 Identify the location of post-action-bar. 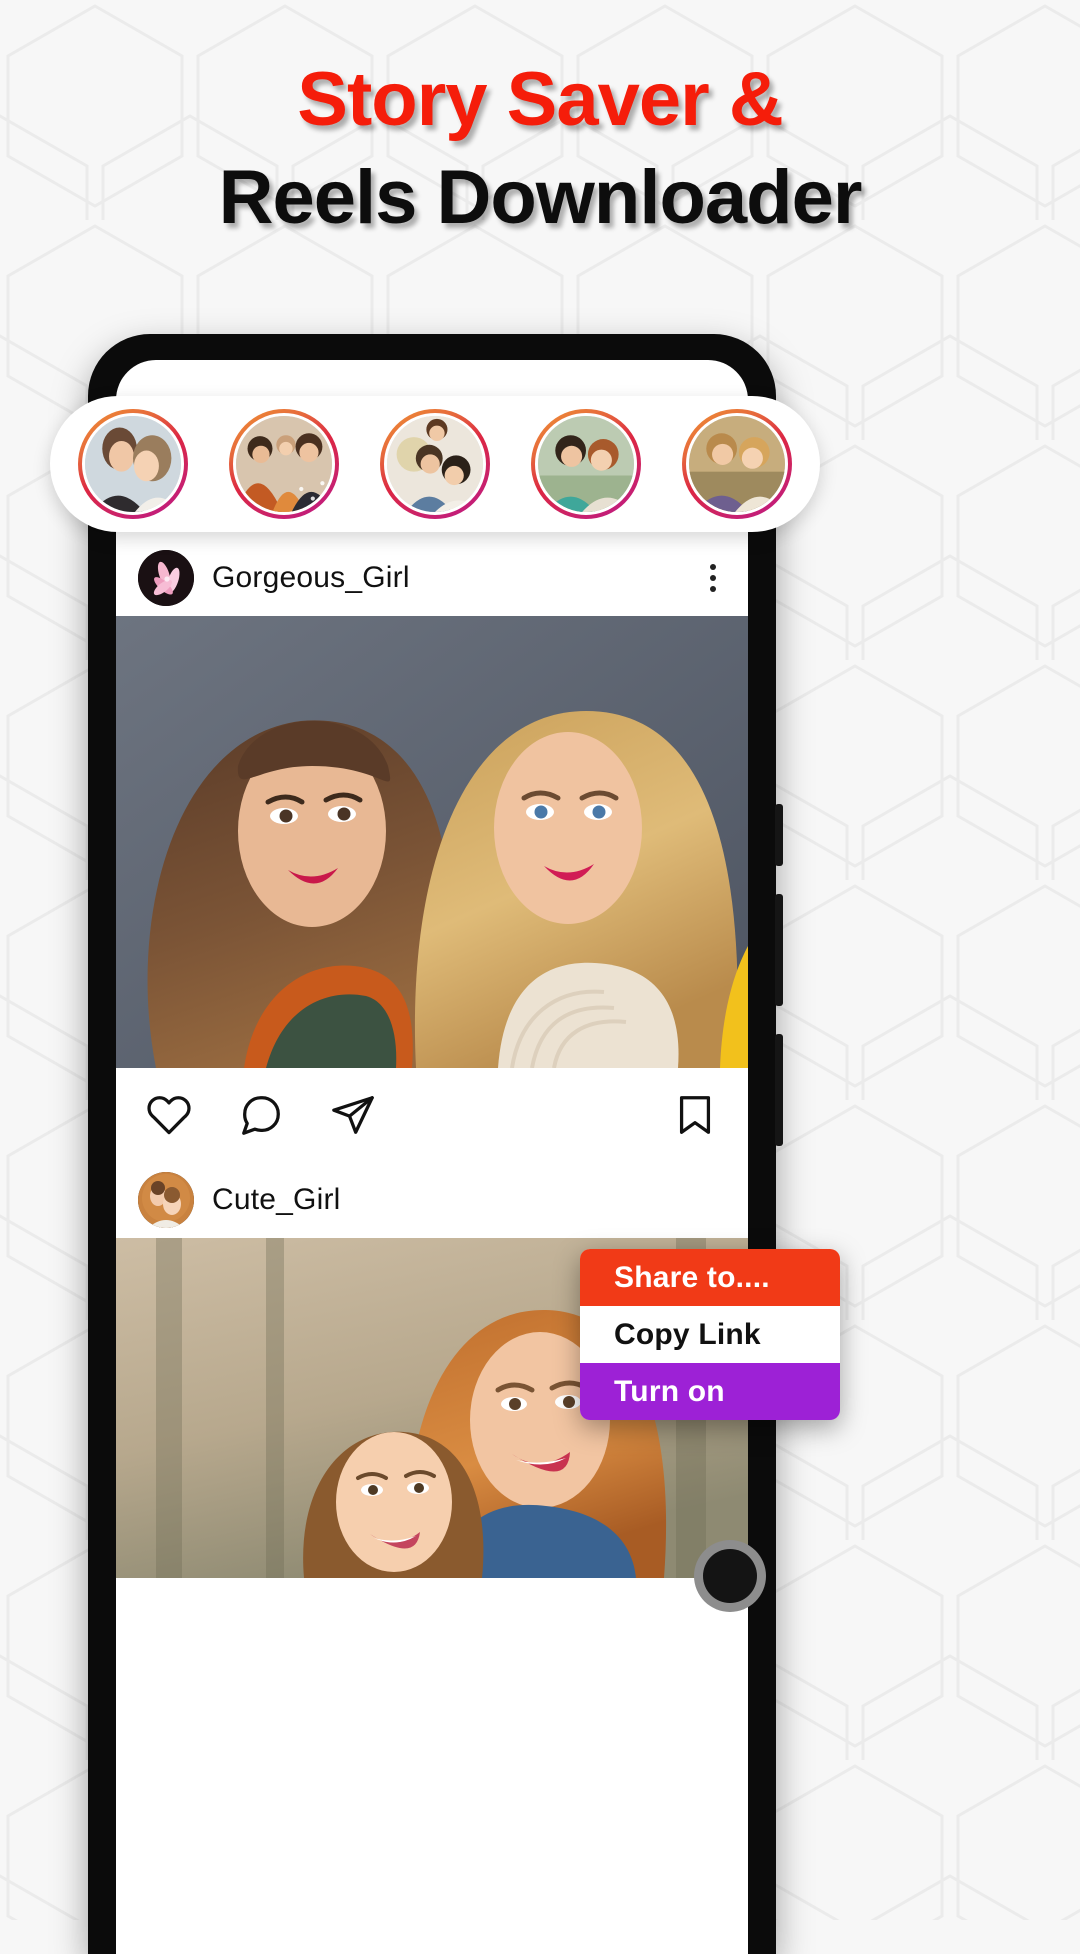
(432, 1115).